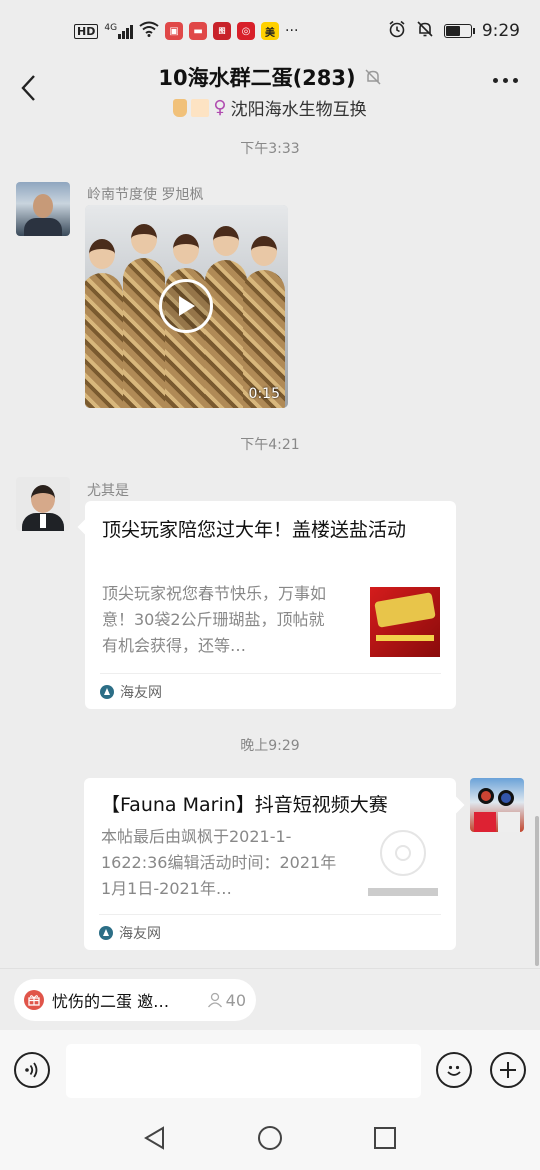 Image resolution: width=540 pixels, height=1170 pixels. I want to click on participant-count: 40, so click(226, 1000).